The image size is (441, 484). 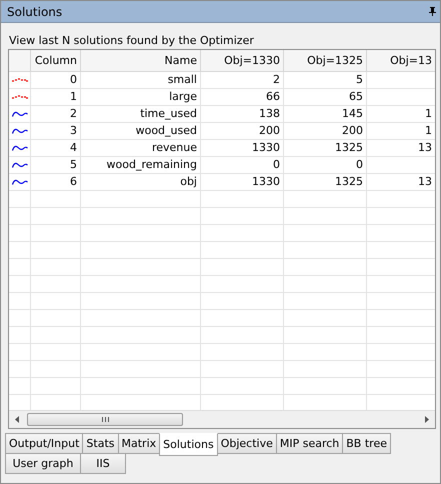 What do you see at coordinates (56, 61) in the screenshot?
I see `column-header: Column` at bounding box center [56, 61].